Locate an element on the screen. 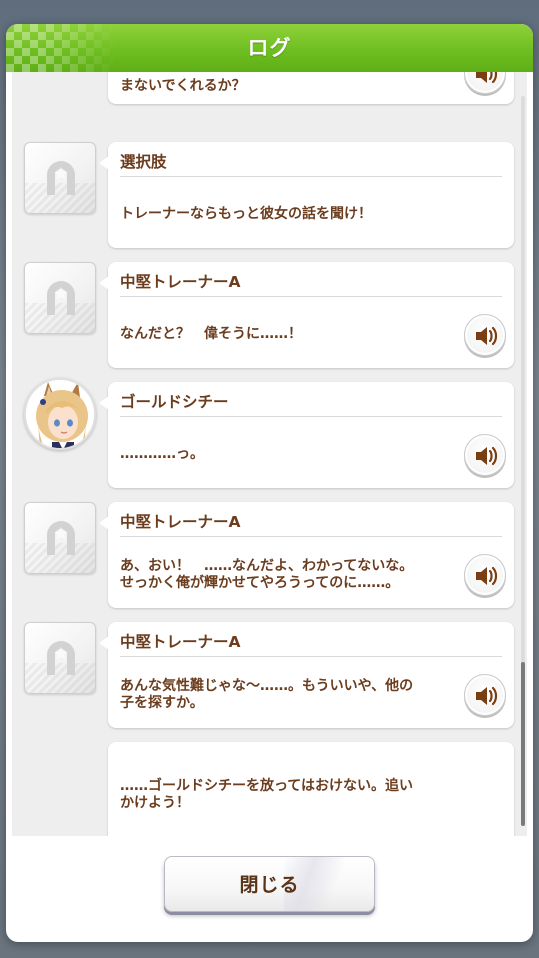 This screenshot has width=539, height=958. close-button-label: 閉じる is located at coordinates (269, 885).